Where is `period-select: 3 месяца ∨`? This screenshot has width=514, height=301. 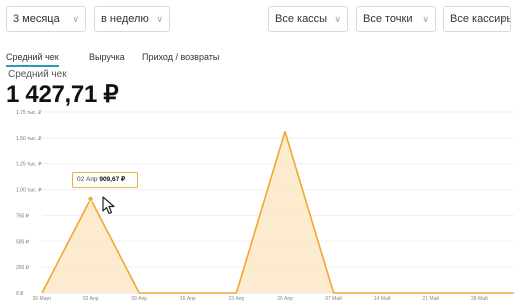 period-select: 3 месяца ∨ is located at coordinates (46, 19).